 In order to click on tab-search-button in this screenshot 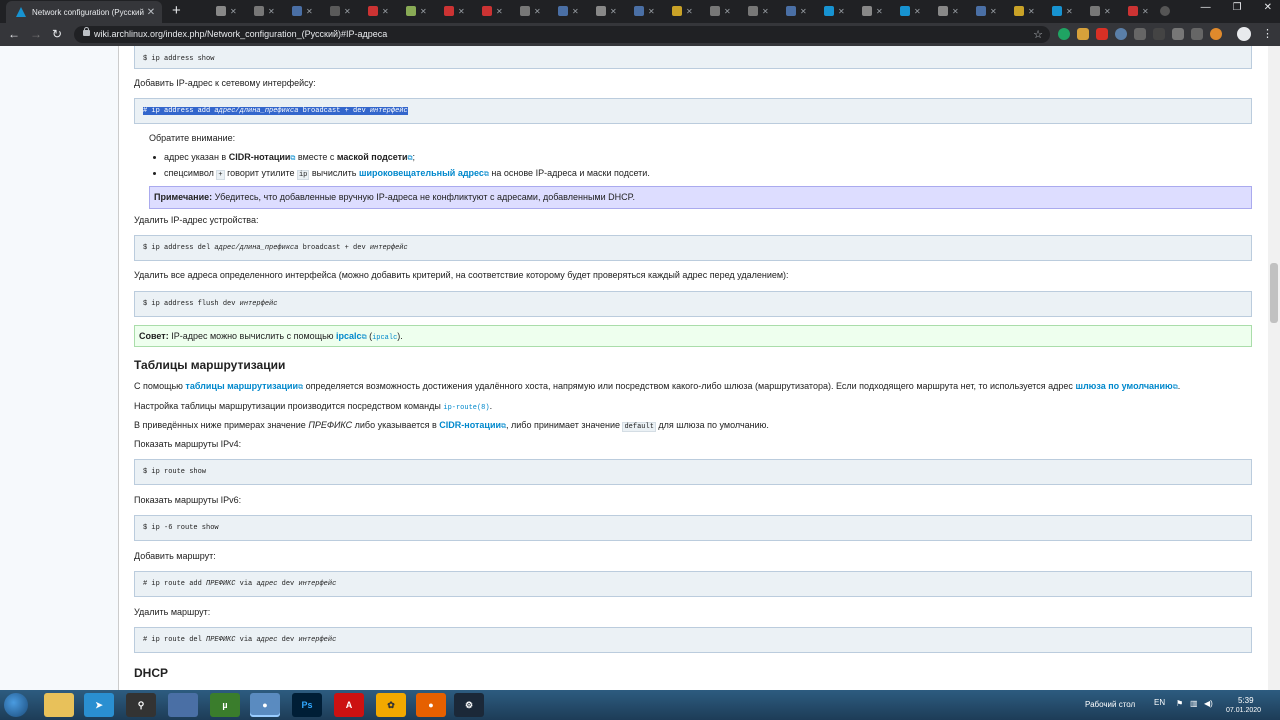, I will do `click(1167, 11)`.